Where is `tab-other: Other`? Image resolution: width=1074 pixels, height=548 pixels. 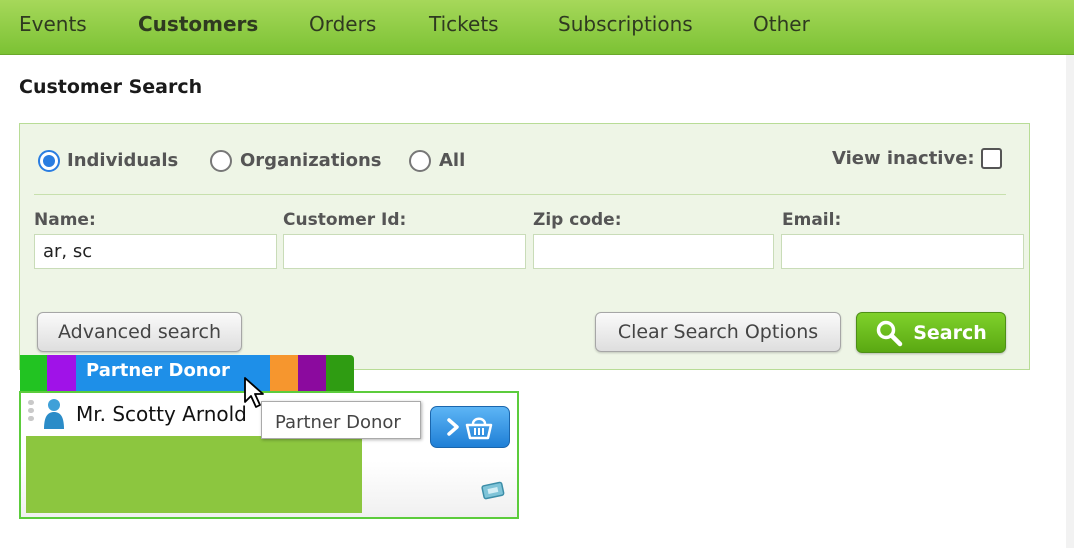 tab-other: Other is located at coordinates (781, 24).